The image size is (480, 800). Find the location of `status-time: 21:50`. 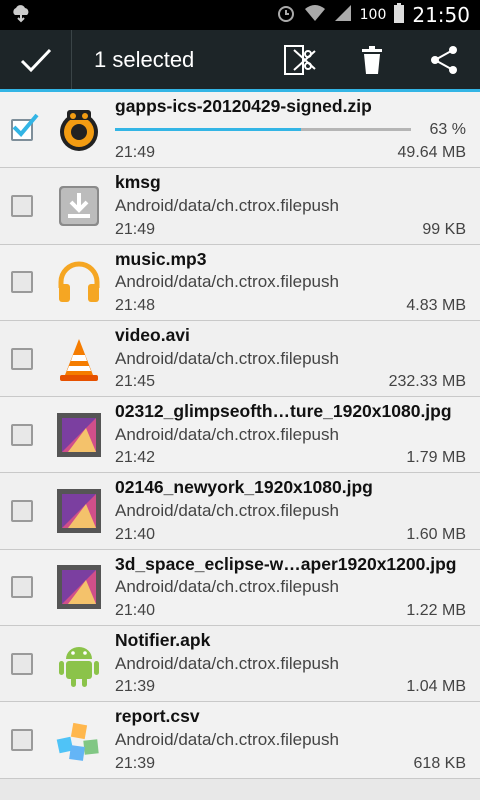

status-time: 21:50 is located at coordinates (441, 15).